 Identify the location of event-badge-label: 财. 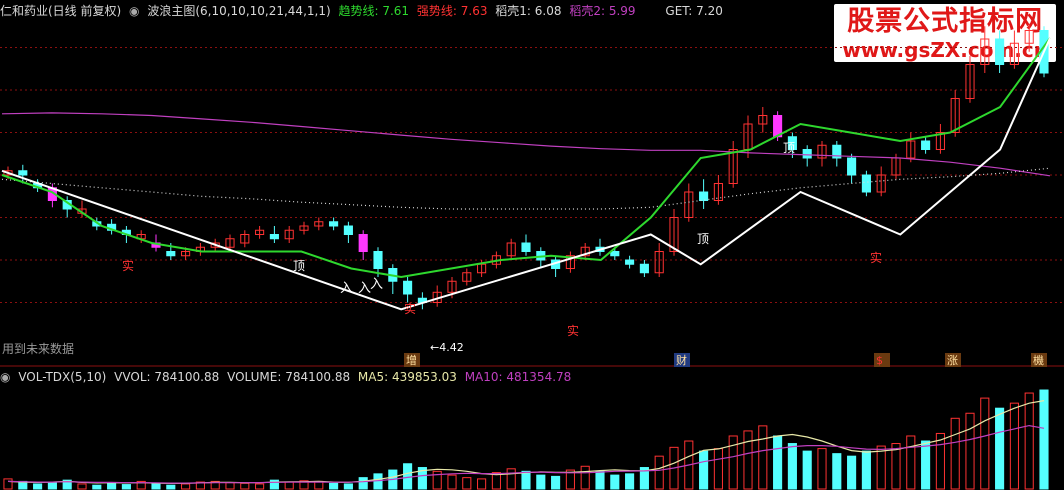
(681, 360).